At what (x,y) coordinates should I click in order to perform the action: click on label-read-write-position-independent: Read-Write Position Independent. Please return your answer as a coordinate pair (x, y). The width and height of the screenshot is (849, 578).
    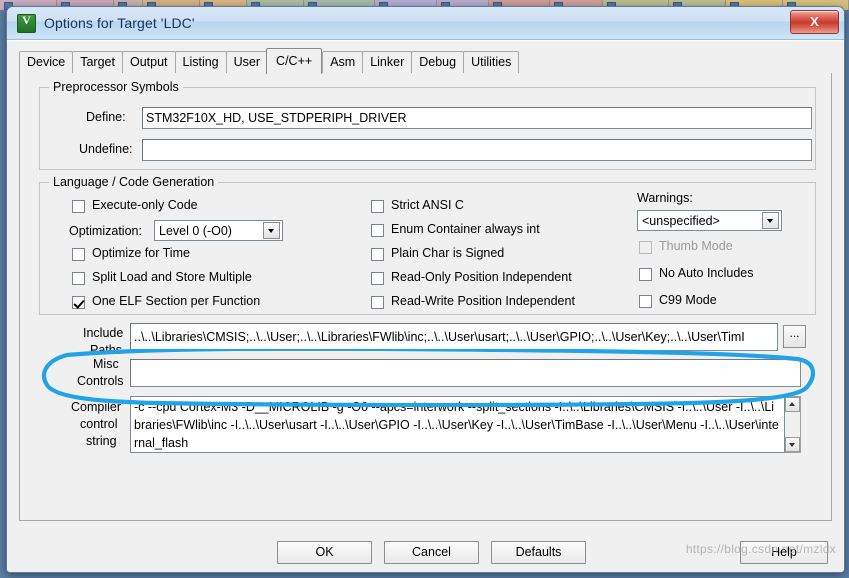
    Looking at the image, I should click on (483, 301).